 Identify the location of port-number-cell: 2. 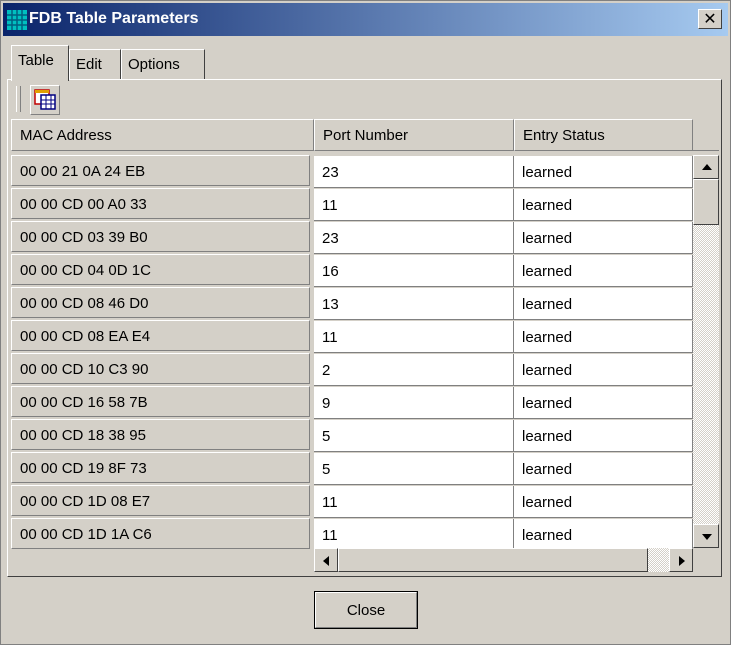
(414, 370).